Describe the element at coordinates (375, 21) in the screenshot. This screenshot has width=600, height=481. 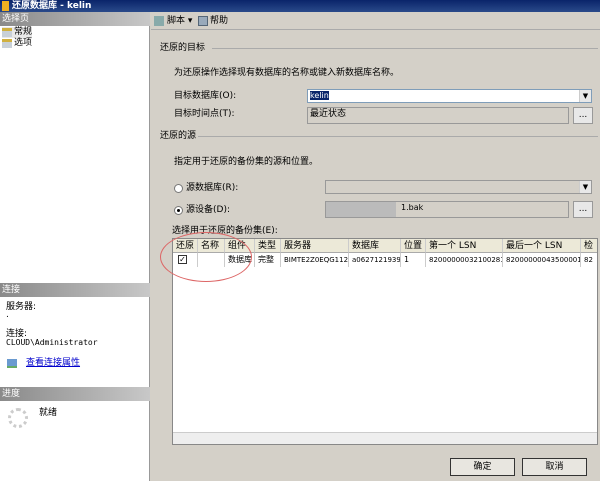
I see `toolbar: 脚本 ▾ 帮助` at that location.